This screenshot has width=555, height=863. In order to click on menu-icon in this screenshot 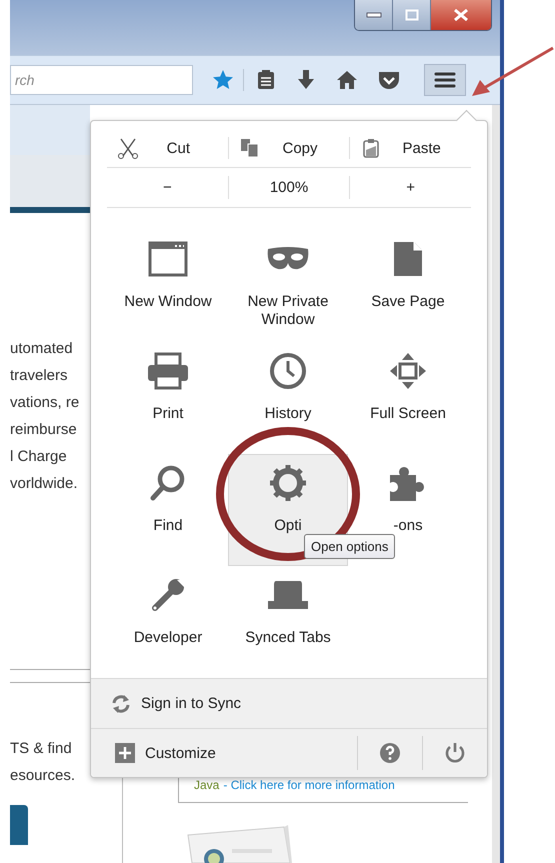, I will do `click(445, 80)`.